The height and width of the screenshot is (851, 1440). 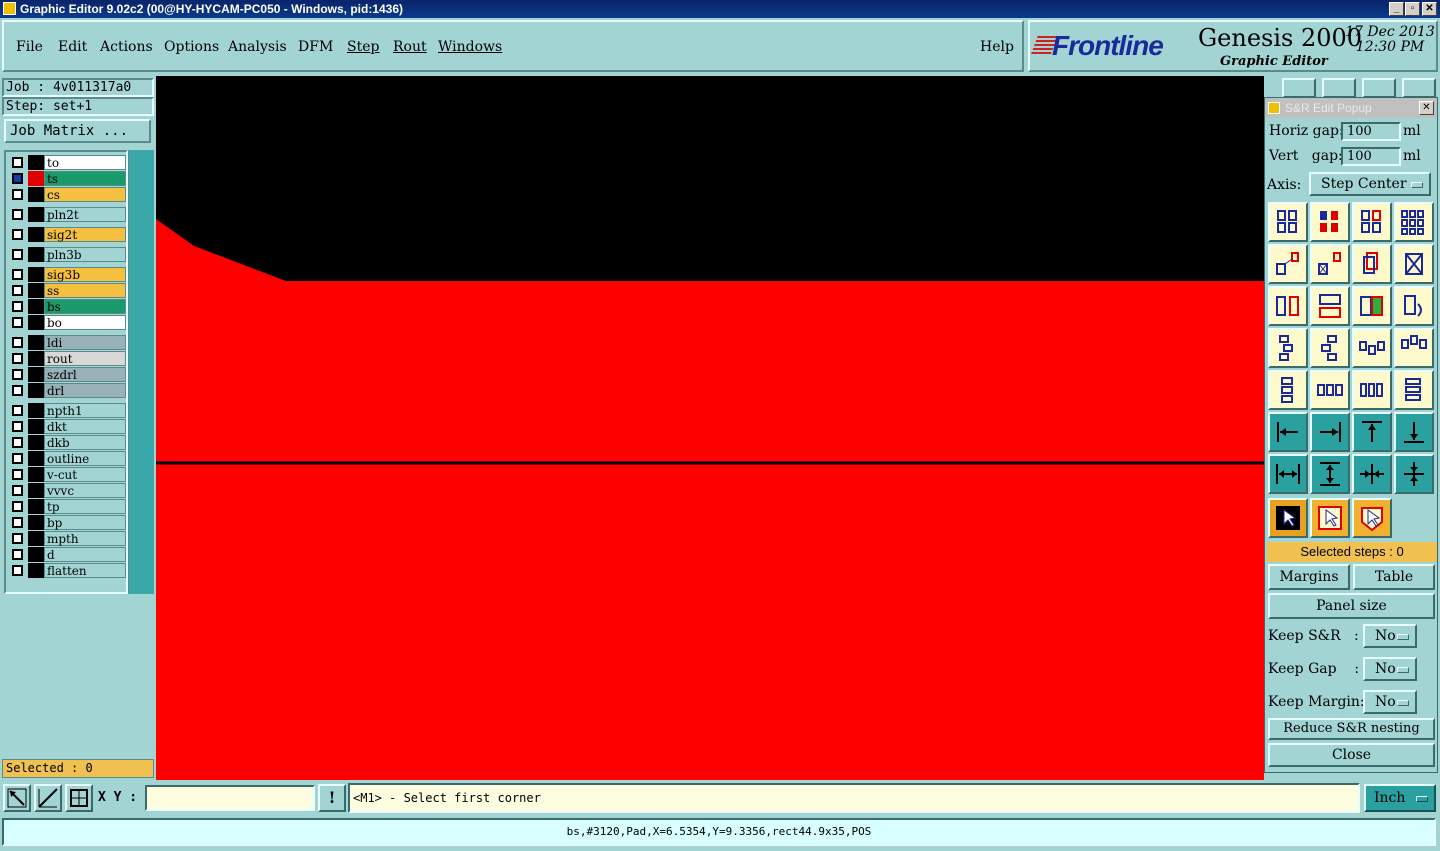 I want to click on menu-file: File, so click(x=29, y=47).